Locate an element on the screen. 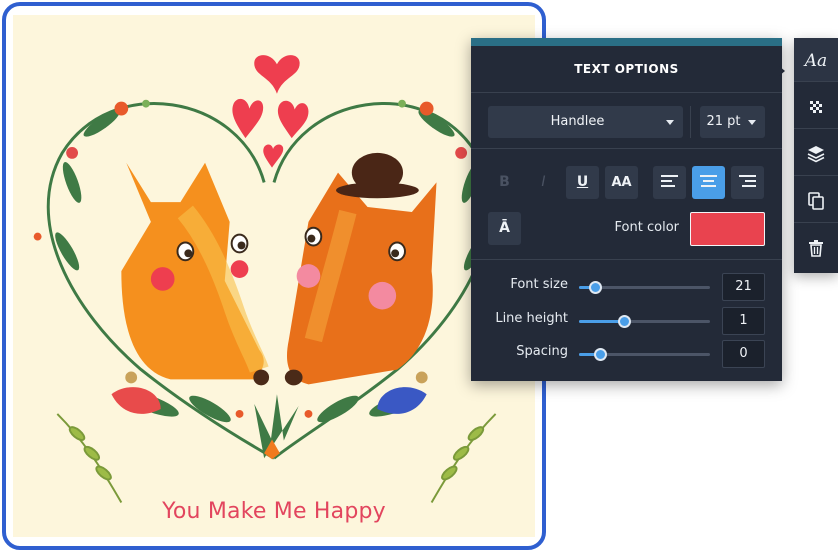 This screenshot has height=557, width=838. layers-tool-button is located at coordinates (816, 154).